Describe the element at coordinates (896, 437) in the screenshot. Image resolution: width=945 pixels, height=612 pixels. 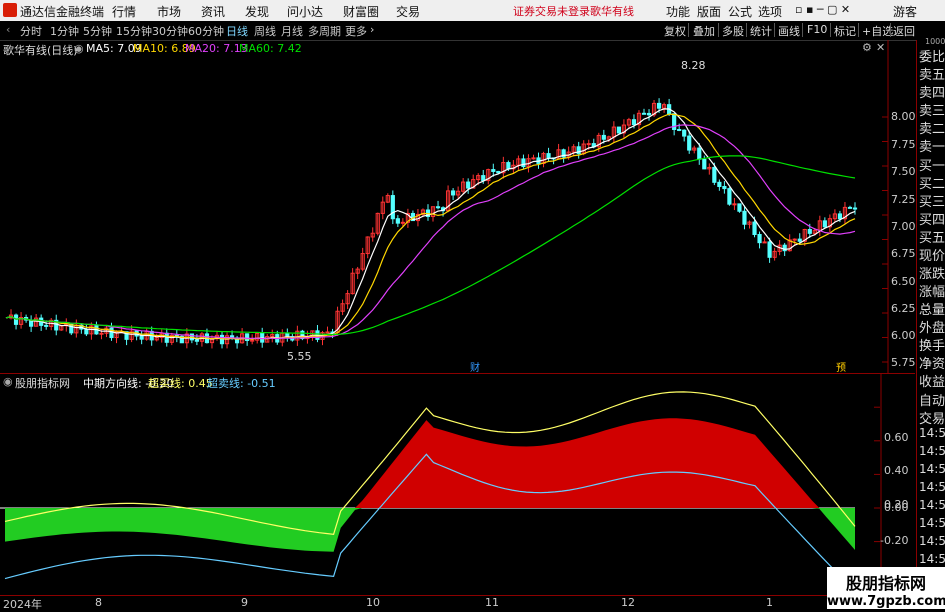
I see `ind-y-tick: 0.60` at that location.